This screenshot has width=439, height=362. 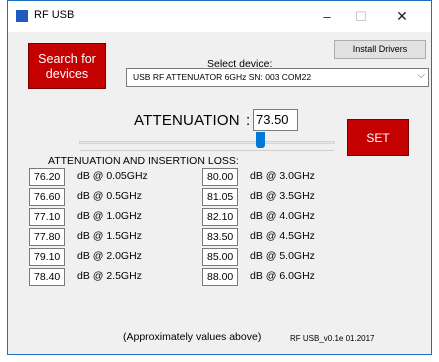 I want to click on loss-frequency-label: dB @ 0.05GHz, so click(x=112, y=176).